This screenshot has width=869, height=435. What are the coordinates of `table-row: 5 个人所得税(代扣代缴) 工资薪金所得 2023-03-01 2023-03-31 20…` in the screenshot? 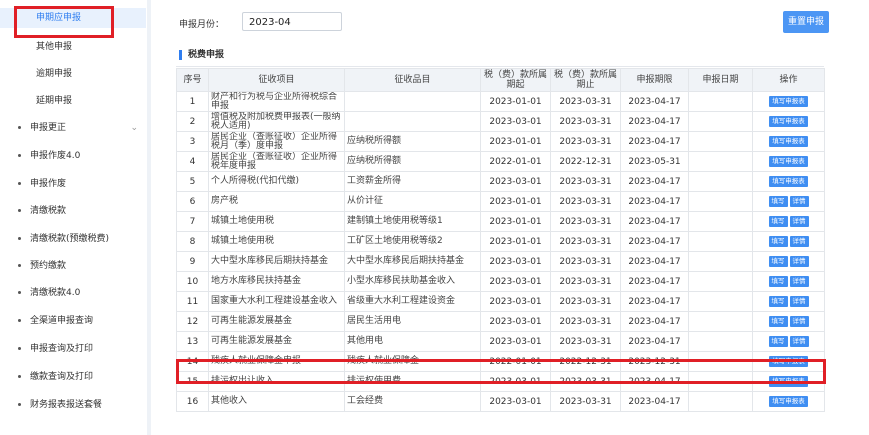 It's located at (500, 181).